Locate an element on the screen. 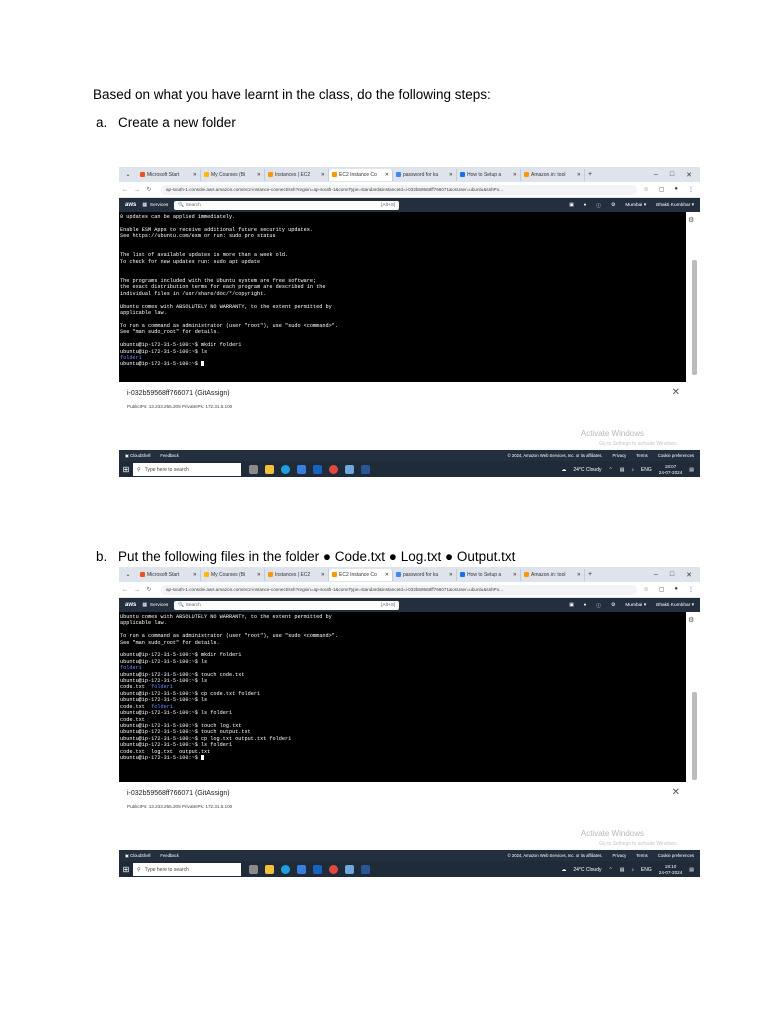  minimize-icon: – is located at coordinates (656, 575).